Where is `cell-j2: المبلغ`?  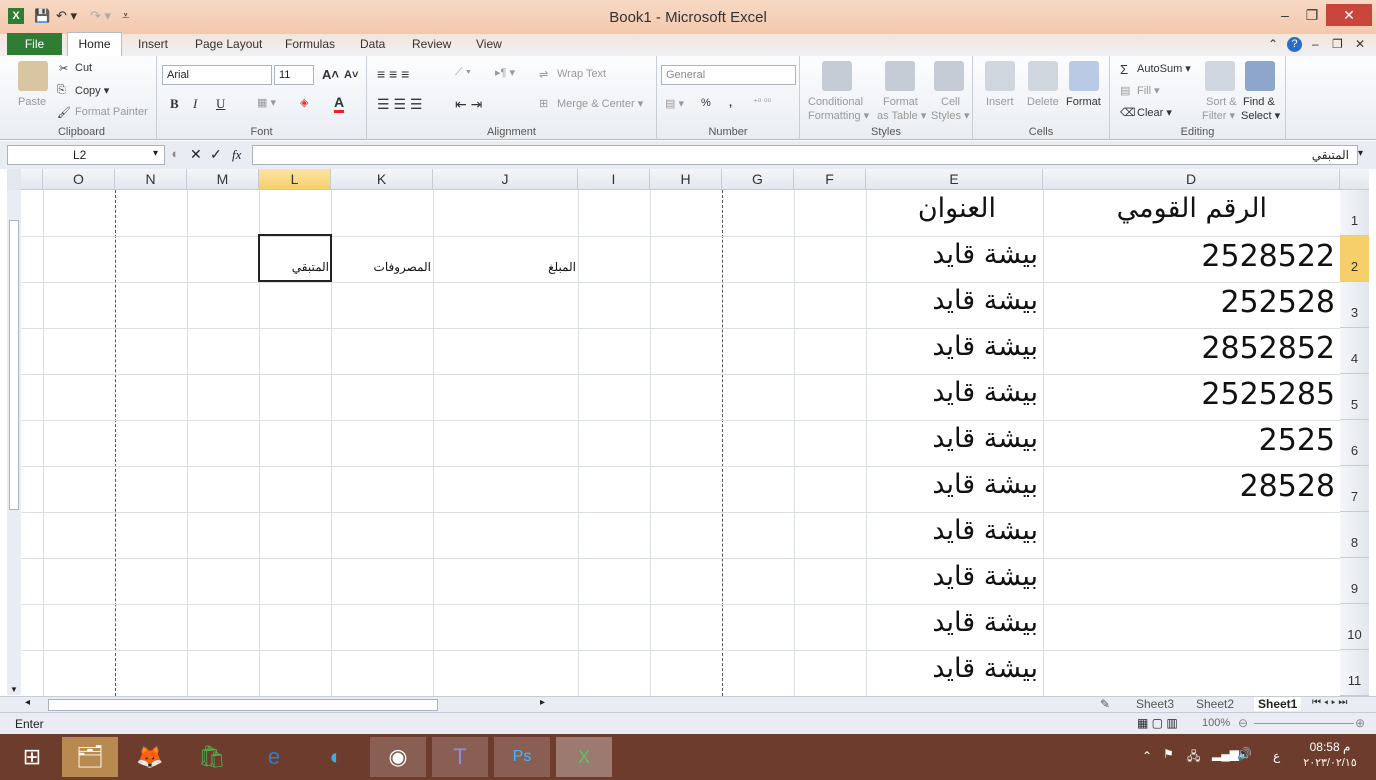
cell-j2: المبلغ is located at coordinates (504, 267).